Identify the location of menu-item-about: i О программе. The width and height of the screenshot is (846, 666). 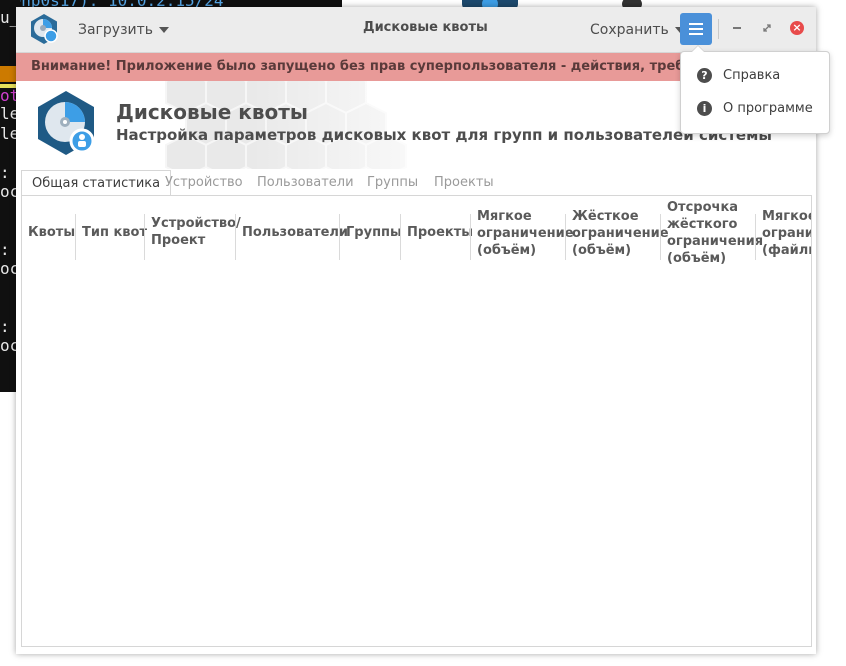
(755, 108).